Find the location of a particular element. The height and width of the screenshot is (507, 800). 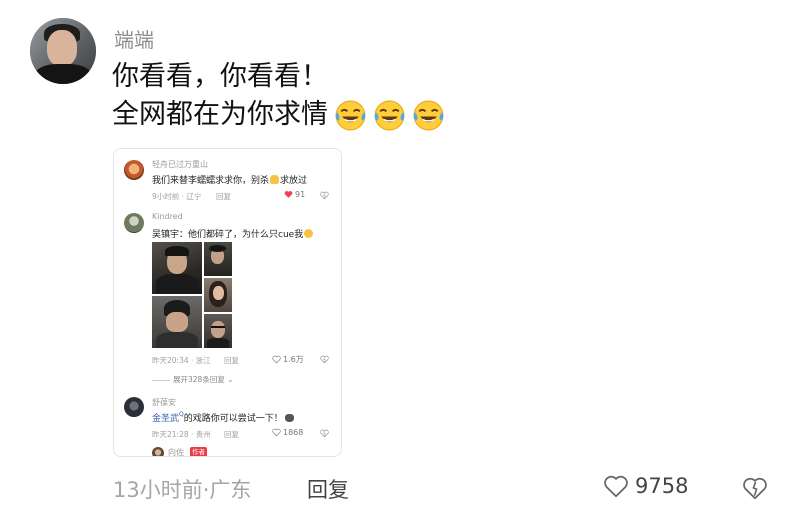

comment1-text: 我们来替李蠕蠕求求你，别杀 求放过 is located at coordinates (229, 179).